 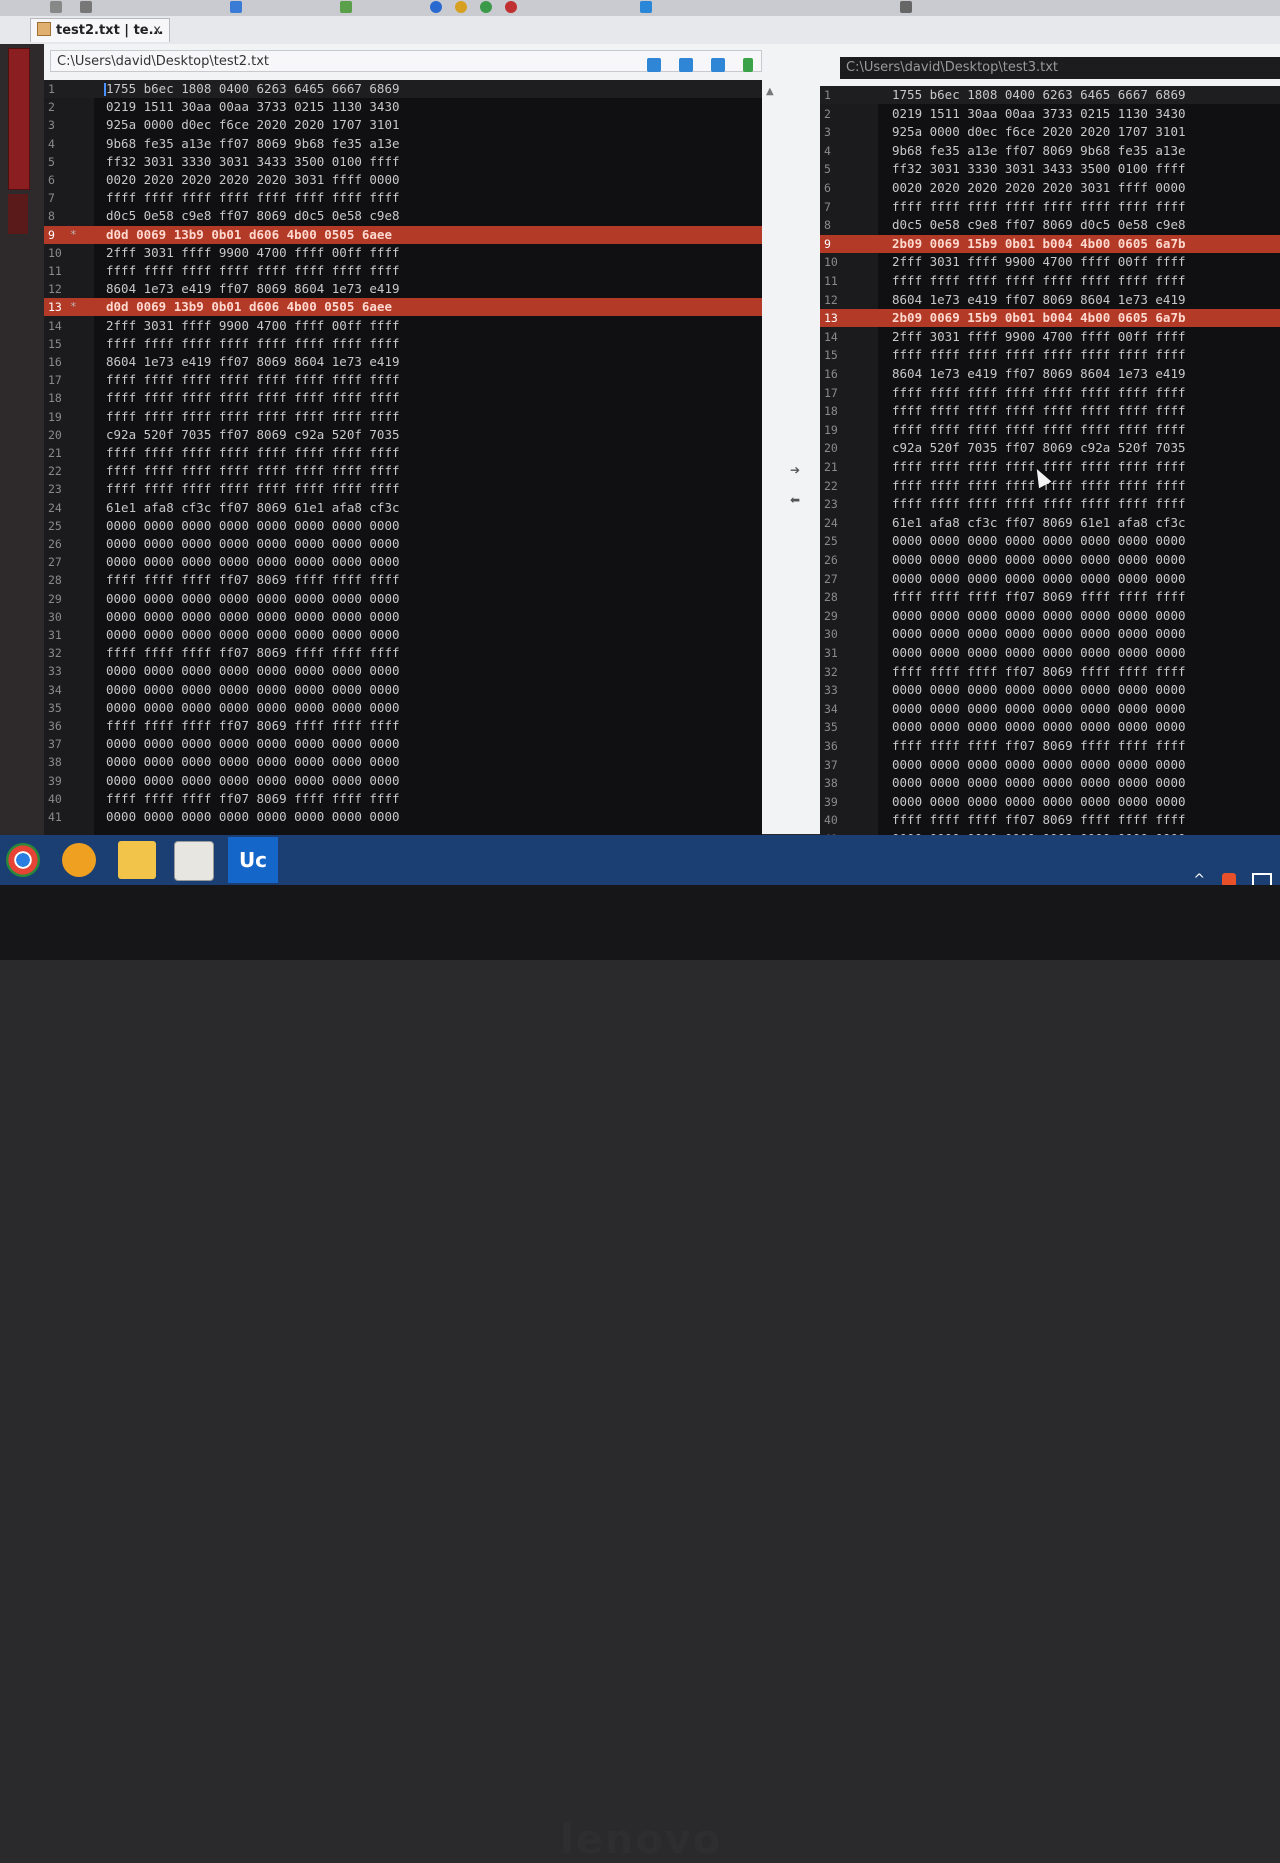 What do you see at coordinates (653, 64) in the screenshot?
I see `open-folder-icon` at bounding box center [653, 64].